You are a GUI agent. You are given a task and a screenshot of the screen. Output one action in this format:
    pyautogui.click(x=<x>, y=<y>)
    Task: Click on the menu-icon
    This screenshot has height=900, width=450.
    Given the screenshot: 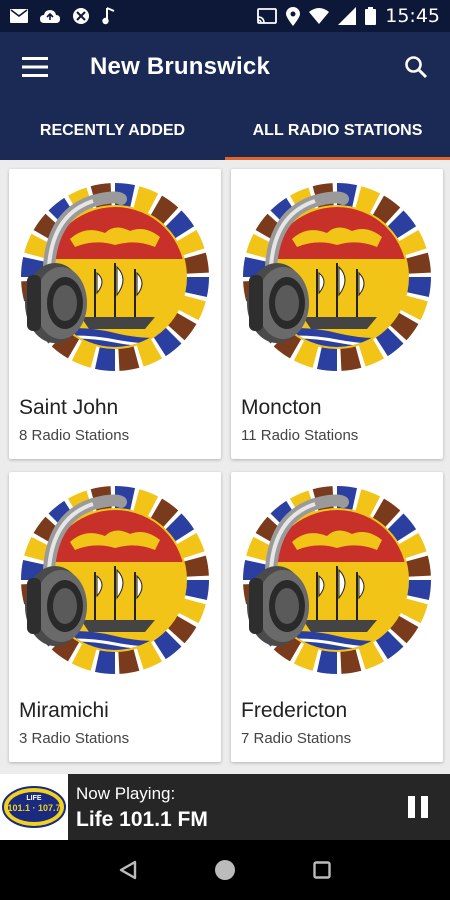 What is the action you would take?
    pyautogui.click(x=35, y=67)
    